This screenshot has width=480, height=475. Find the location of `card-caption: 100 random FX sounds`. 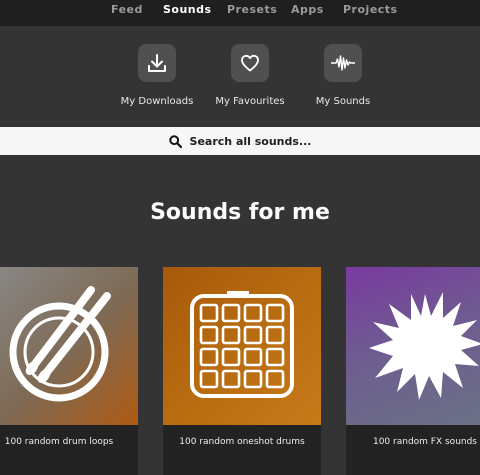

card-caption: 100 random FX sounds is located at coordinates (413, 450).